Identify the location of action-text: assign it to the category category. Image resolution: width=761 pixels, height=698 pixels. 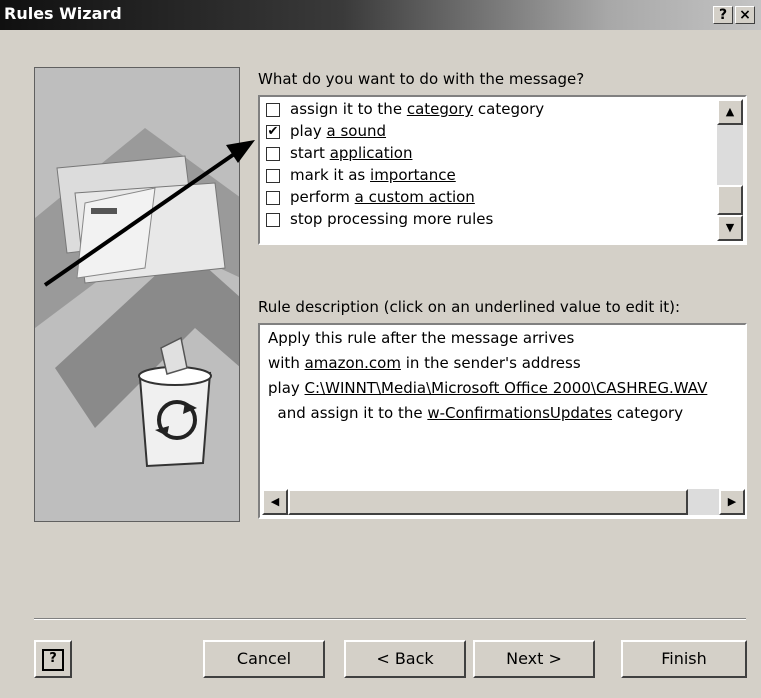
(417, 109).